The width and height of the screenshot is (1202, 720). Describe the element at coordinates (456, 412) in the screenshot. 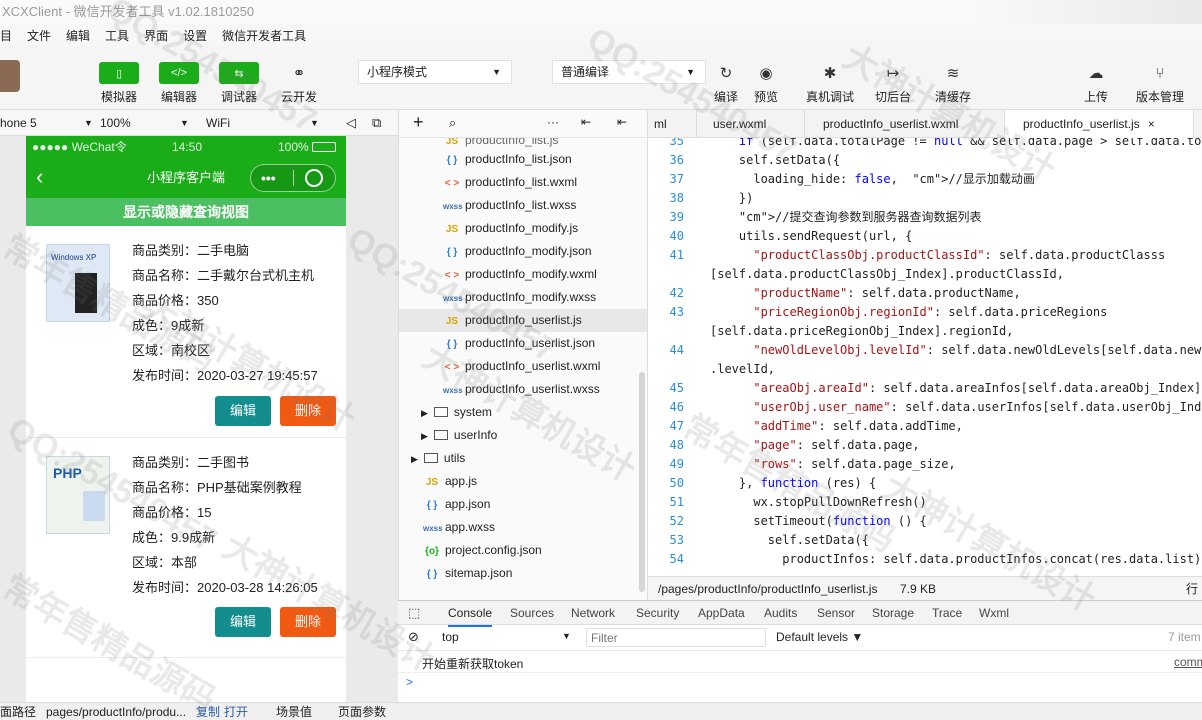

I see `tree-folder-system: ▶ system` at that location.